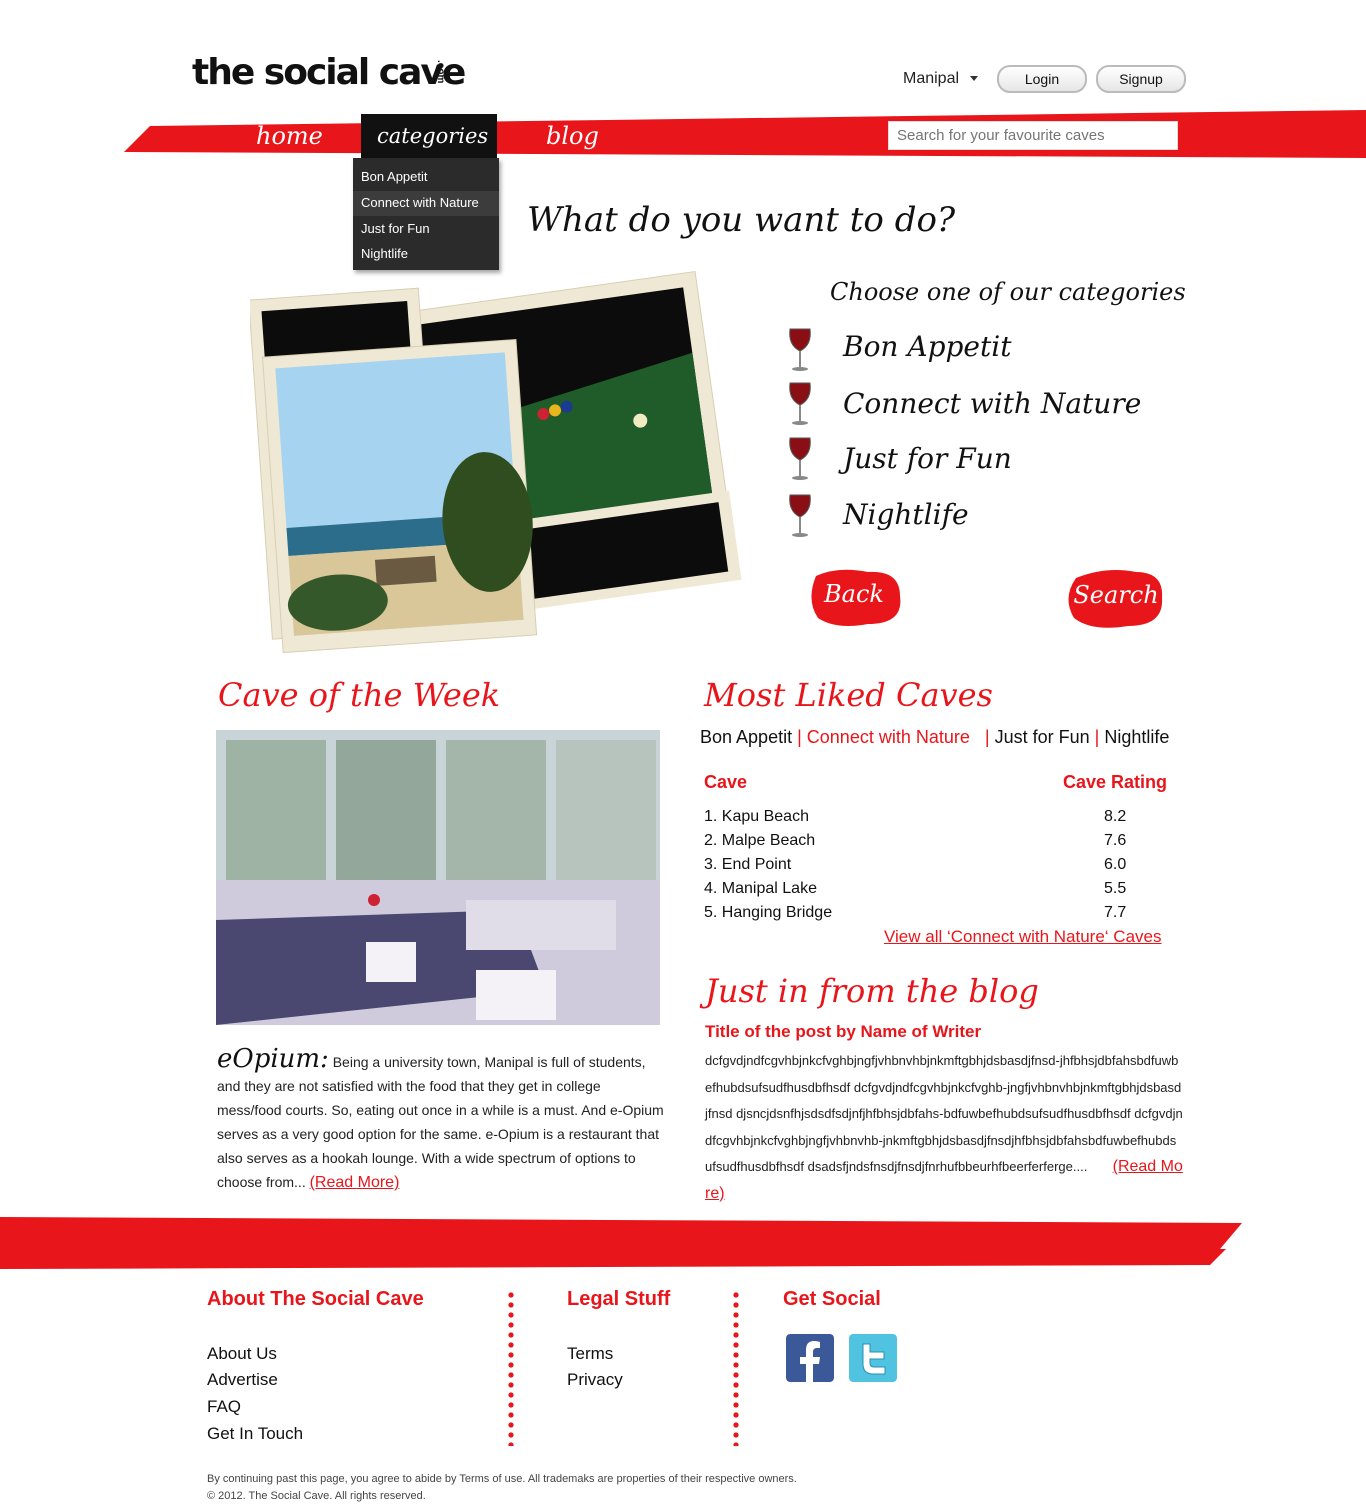  What do you see at coordinates (359, 695) in the screenshot?
I see `cave-of-week-title: Cave of the Week` at bounding box center [359, 695].